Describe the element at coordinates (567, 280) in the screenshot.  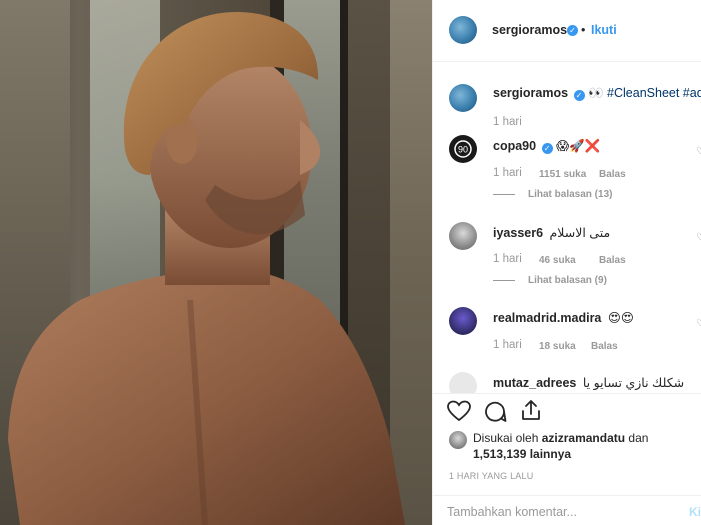
I see `view-replies-button: Lihat balasan (9)` at that location.